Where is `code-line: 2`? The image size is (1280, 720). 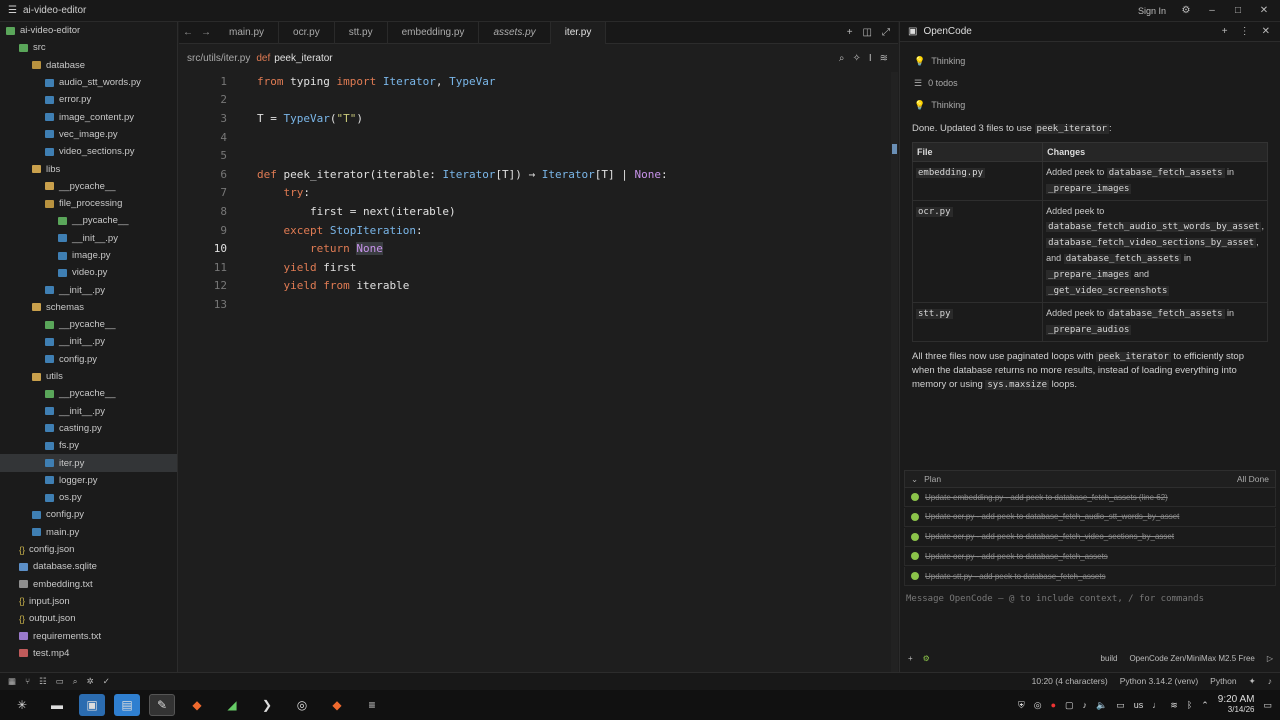 code-line: 2 is located at coordinates (535, 100).